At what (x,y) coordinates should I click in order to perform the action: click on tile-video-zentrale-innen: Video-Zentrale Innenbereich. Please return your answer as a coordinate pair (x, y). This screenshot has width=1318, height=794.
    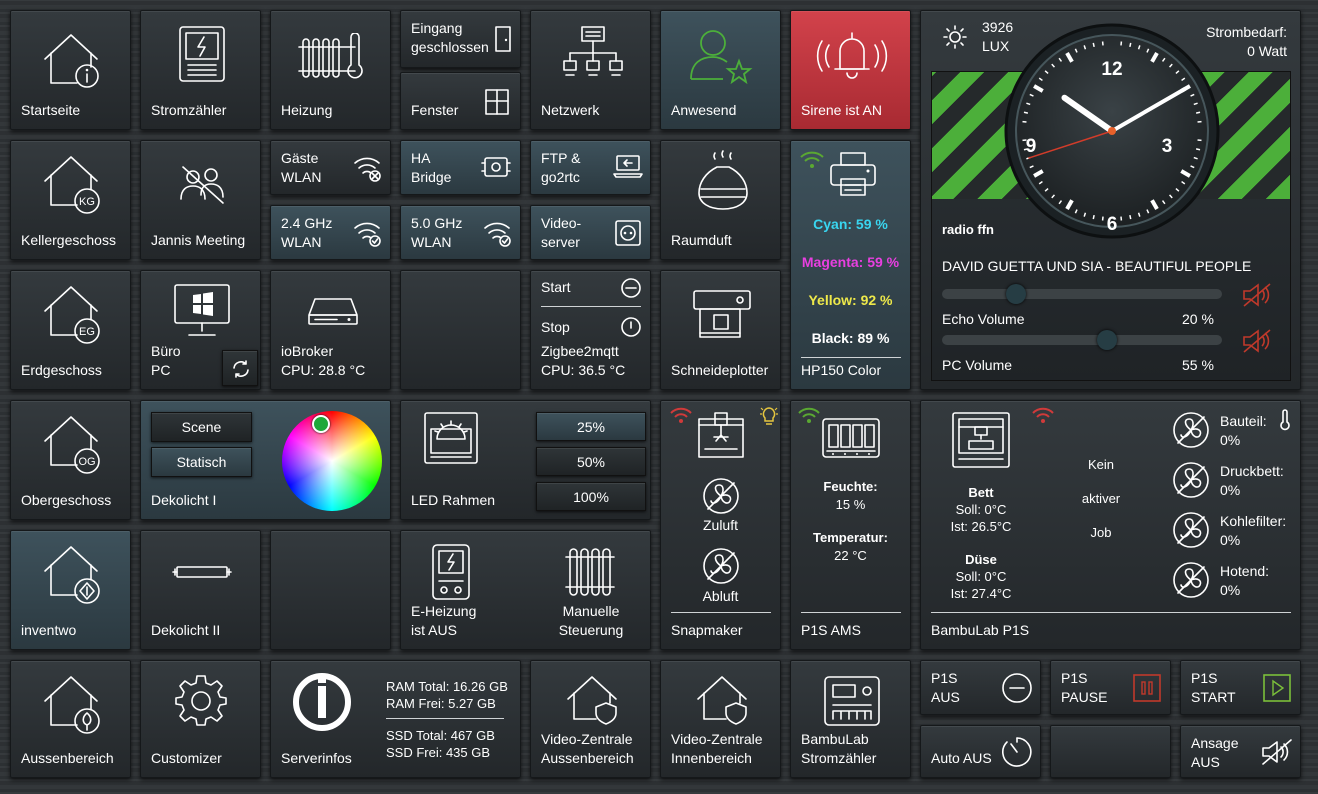
    Looking at the image, I should click on (720, 719).